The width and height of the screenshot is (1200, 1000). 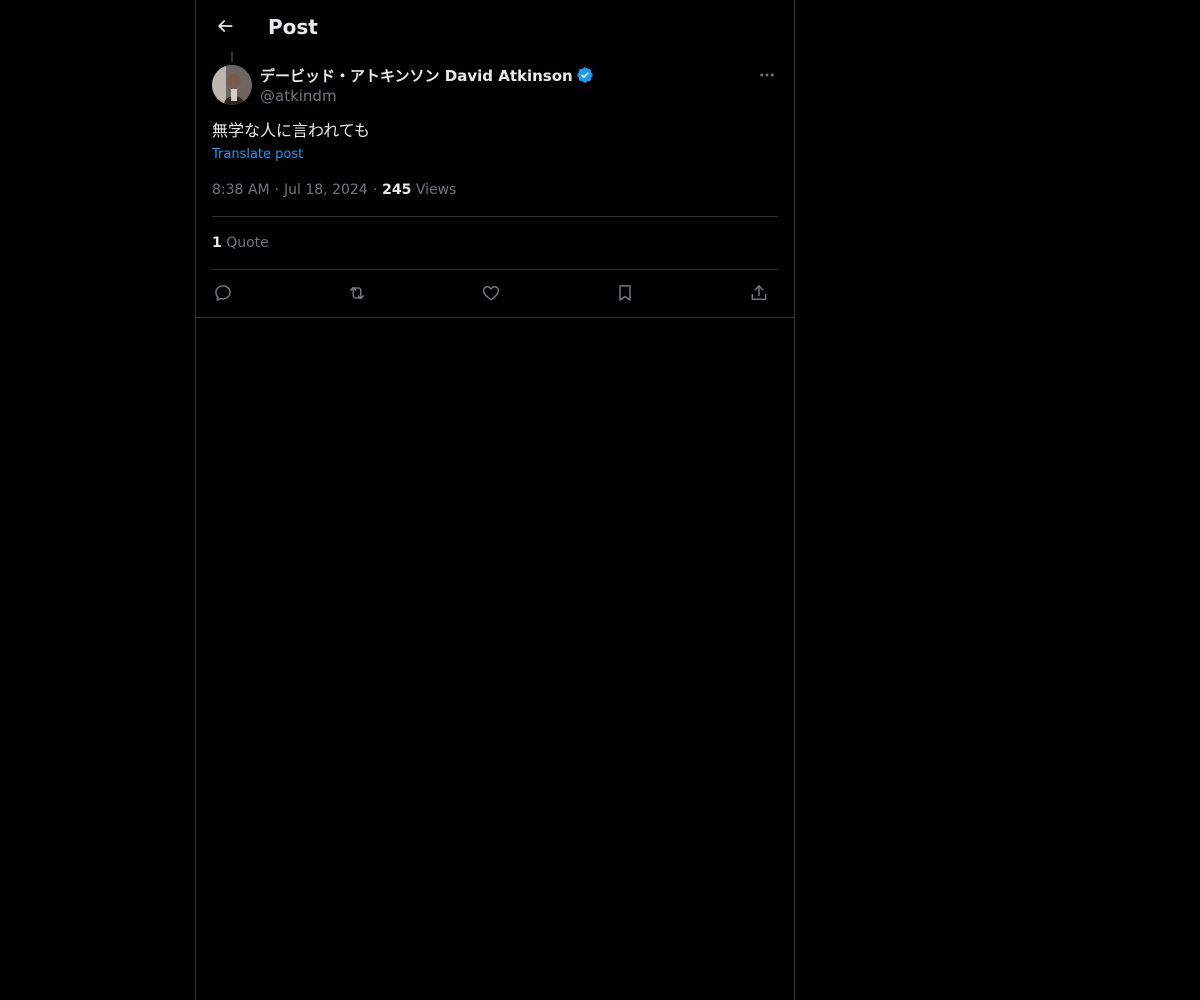 I want to click on quotes-stat: 1 Quote, so click(x=240, y=243).